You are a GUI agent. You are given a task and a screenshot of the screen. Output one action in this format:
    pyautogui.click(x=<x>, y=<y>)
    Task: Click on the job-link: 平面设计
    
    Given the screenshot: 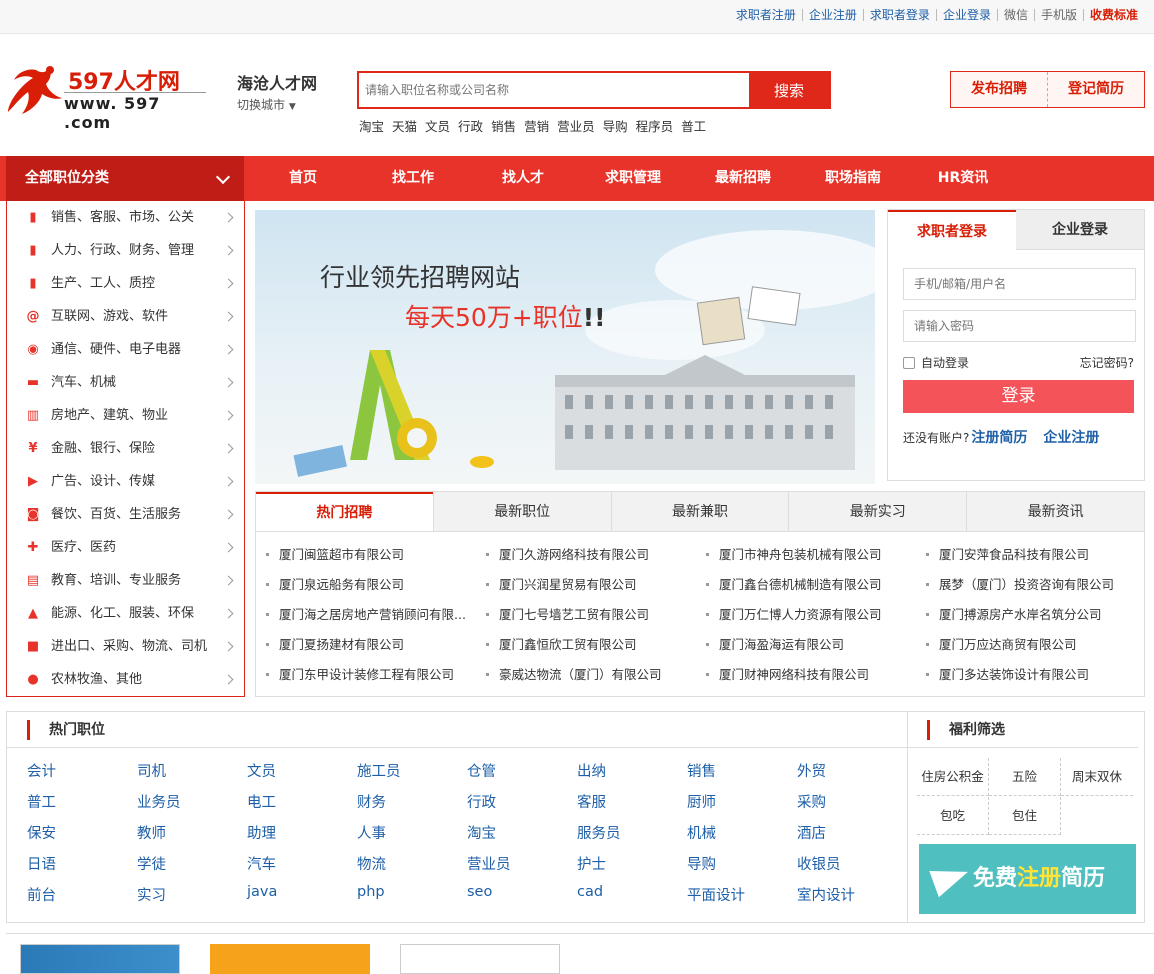 What is the action you would take?
    pyautogui.click(x=716, y=894)
    